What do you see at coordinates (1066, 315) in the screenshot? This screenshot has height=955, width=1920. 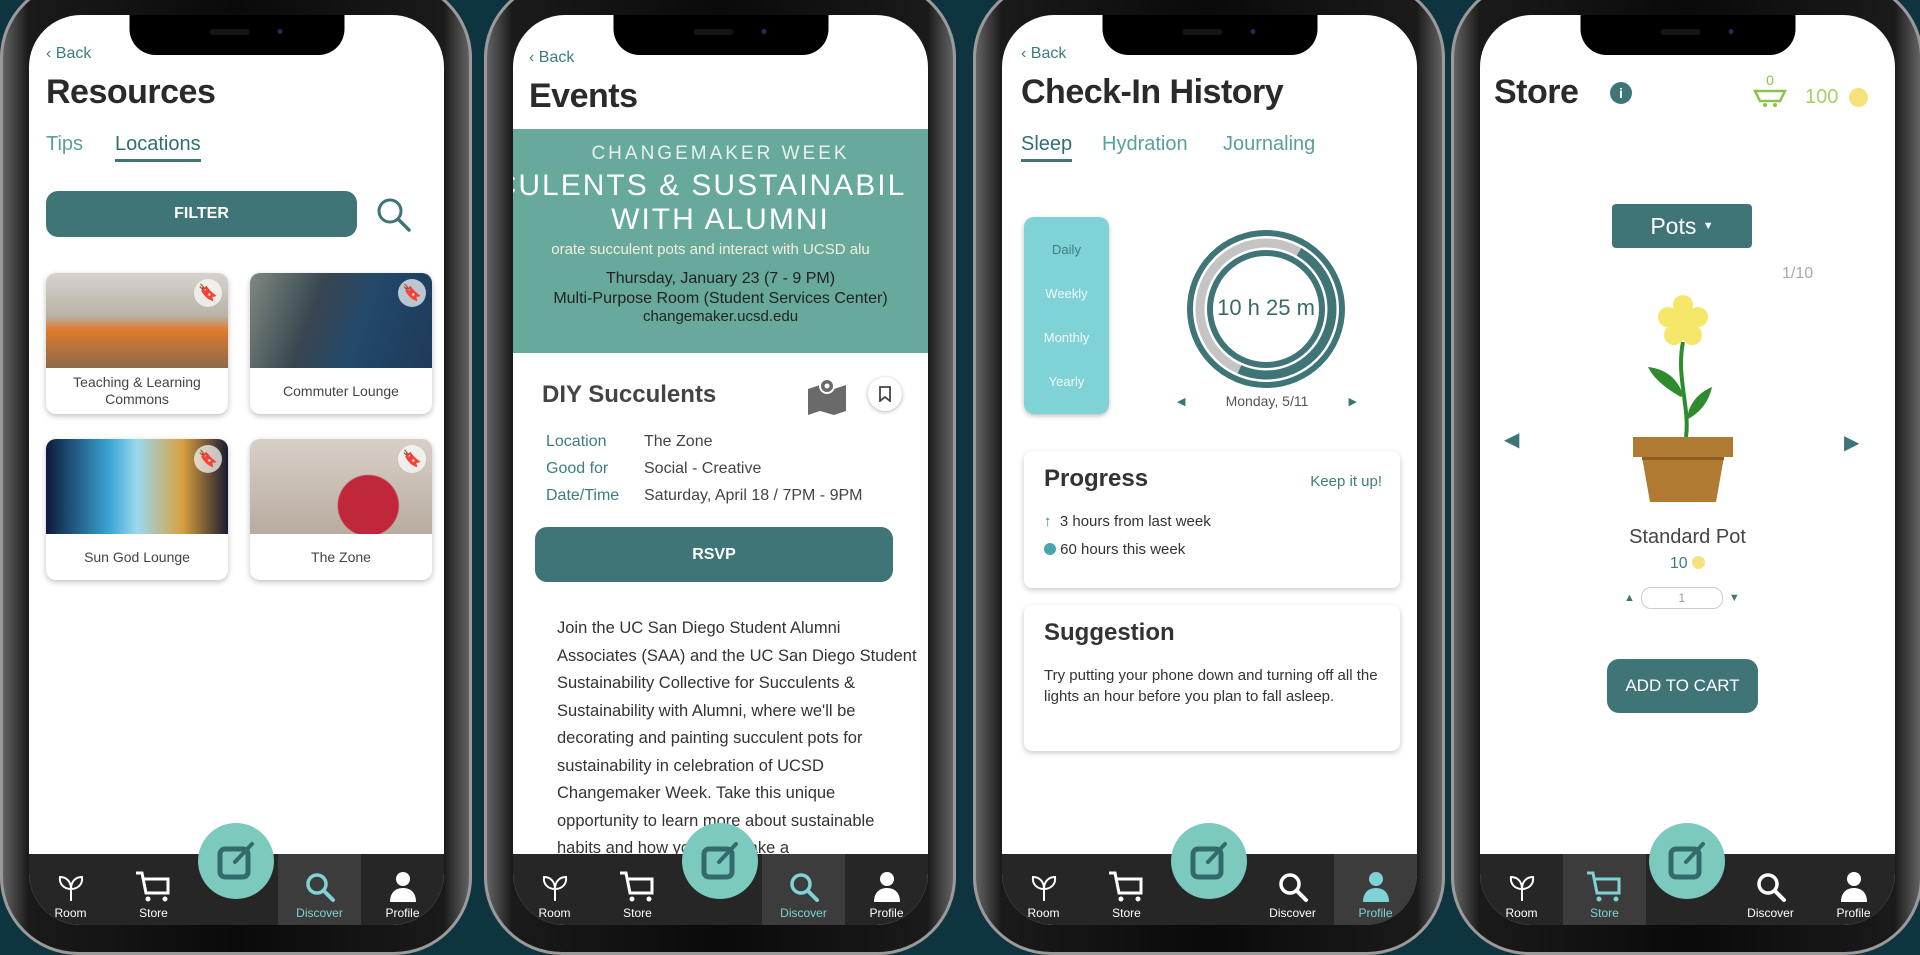 I see `period-selector: Daily Weekly Monthly Yearly` at bounding box center [1066, 315].